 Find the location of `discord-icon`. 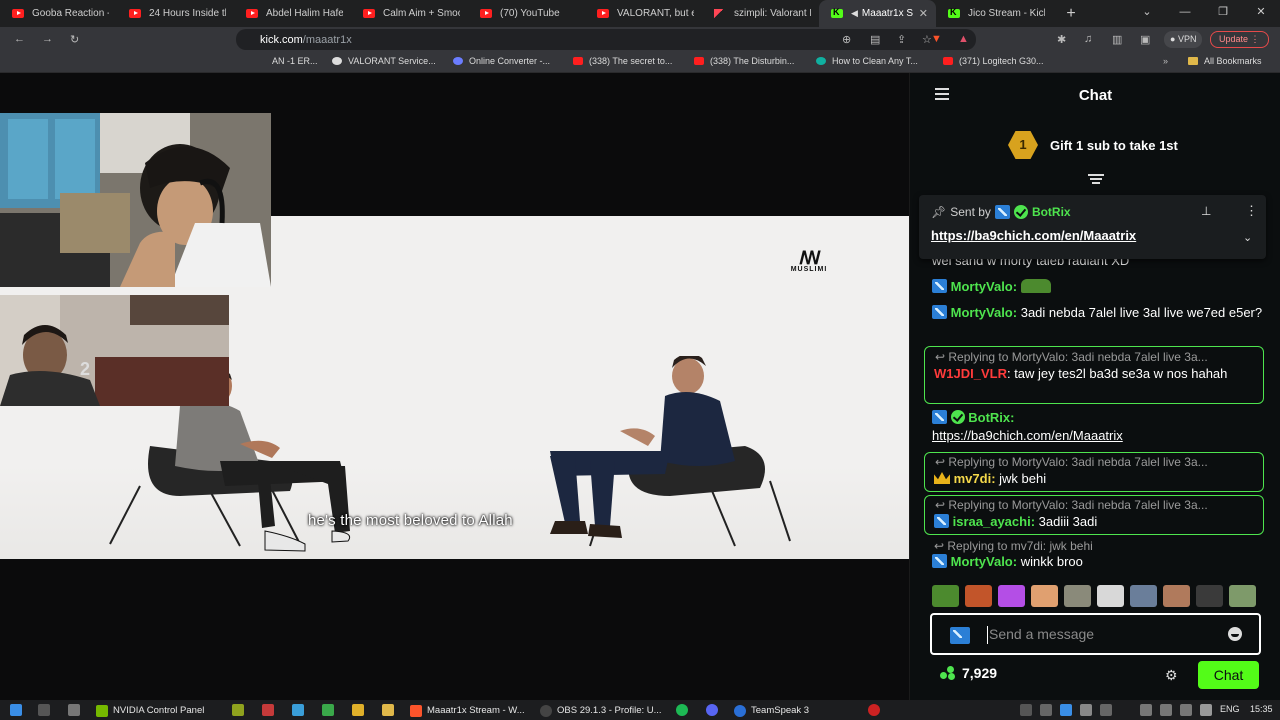

discord-icon is located at coordinates (712, 710).